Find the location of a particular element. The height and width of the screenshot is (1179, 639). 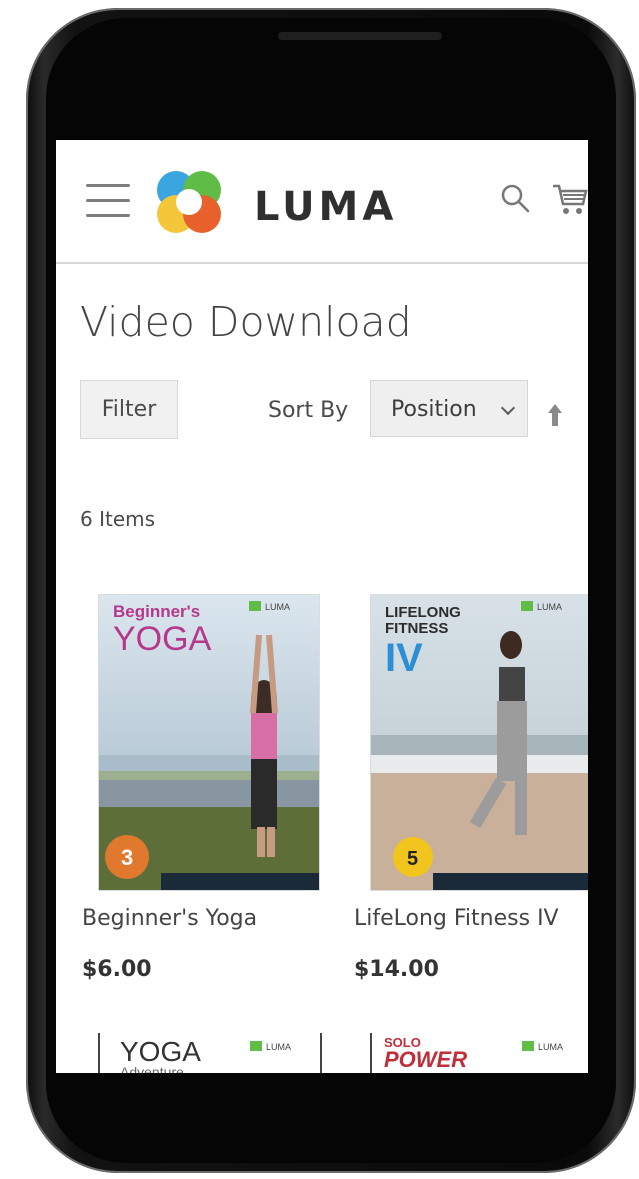

items-count: 6 Items is located at coordinates (118, 519).